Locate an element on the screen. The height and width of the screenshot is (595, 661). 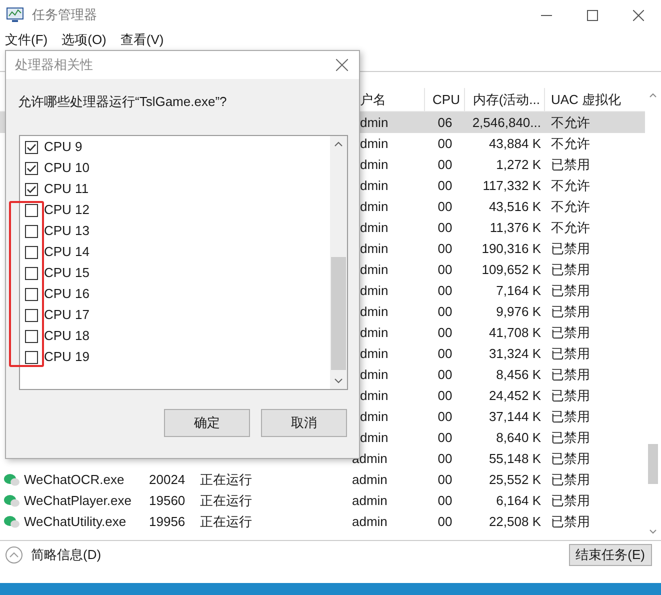
cpu-option: CPU 14 is located at coordinates (175, 252).